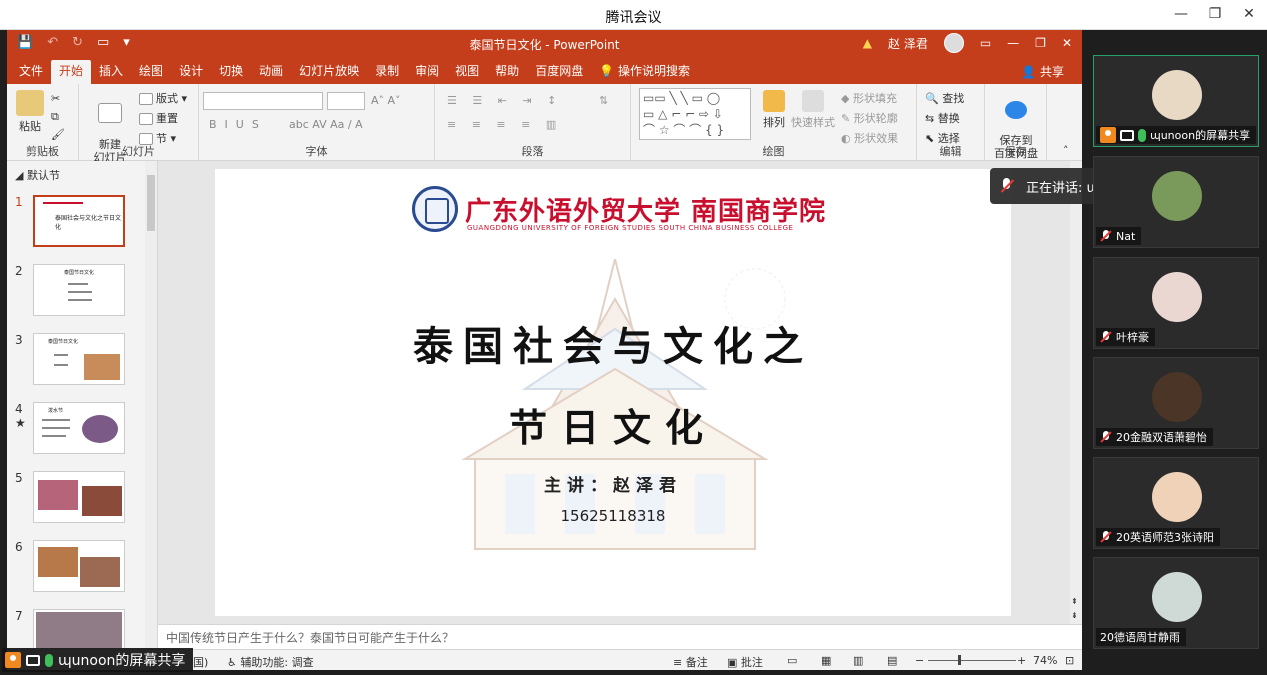 The image size is (1267, 675). I want to click on tab-draw: 绘图, so click(151, 72).